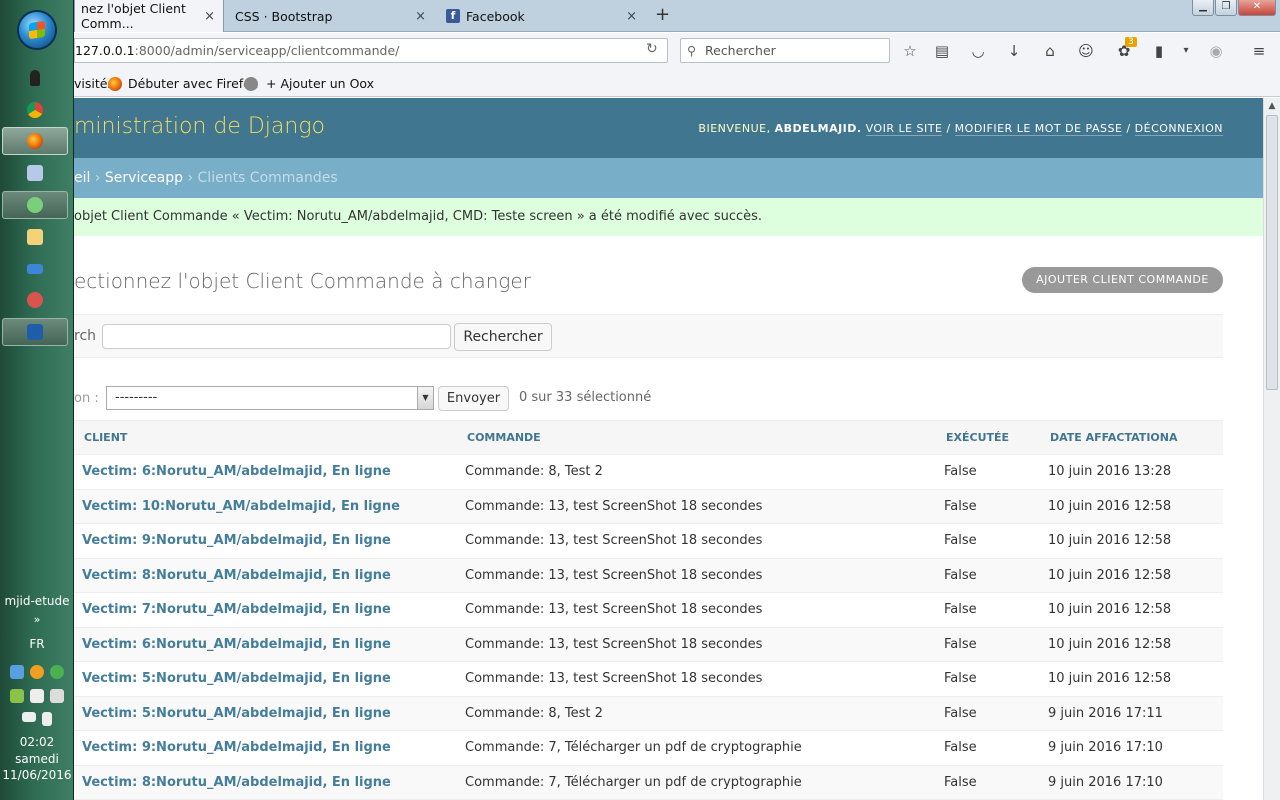 The image size is (1280, 800). What do you see at coordinates (1271, 449) in the screenshot?
I see `vertical-scrollbar: ▲` at bounding box center [1271, 449].